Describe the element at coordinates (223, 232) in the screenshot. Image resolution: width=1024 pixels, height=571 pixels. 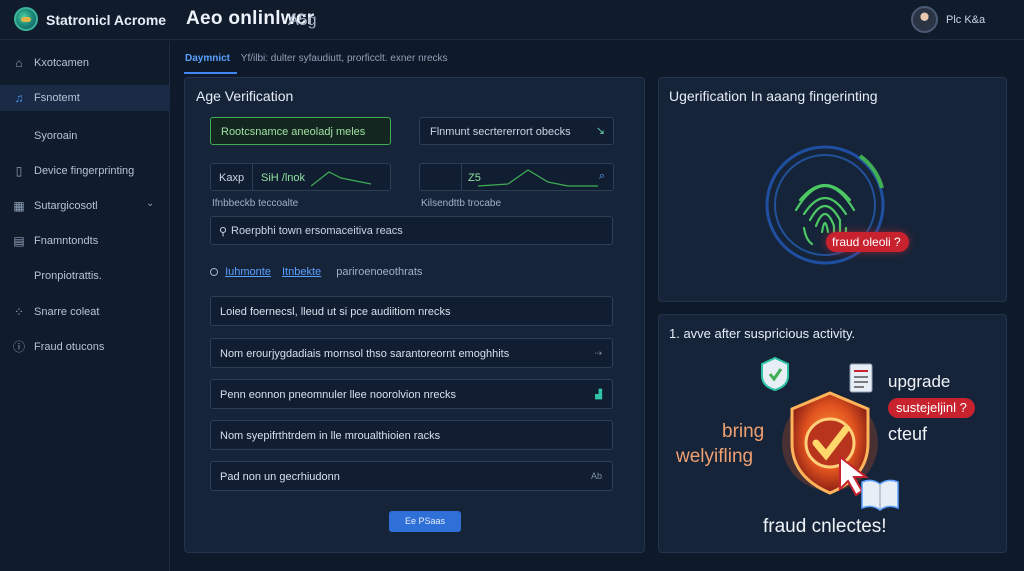
I see `search-icon: ⚲` at that location.